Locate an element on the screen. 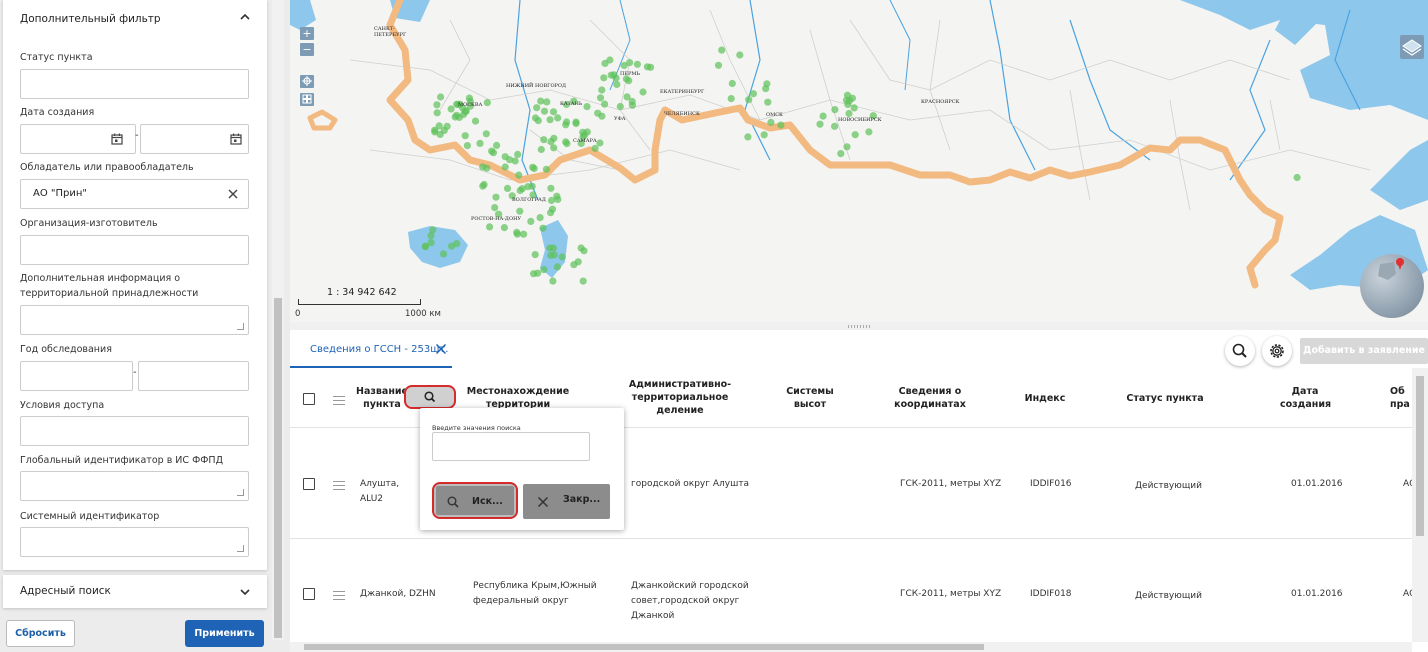  vertical-scrollbar is located at coordinates (1420, 505).